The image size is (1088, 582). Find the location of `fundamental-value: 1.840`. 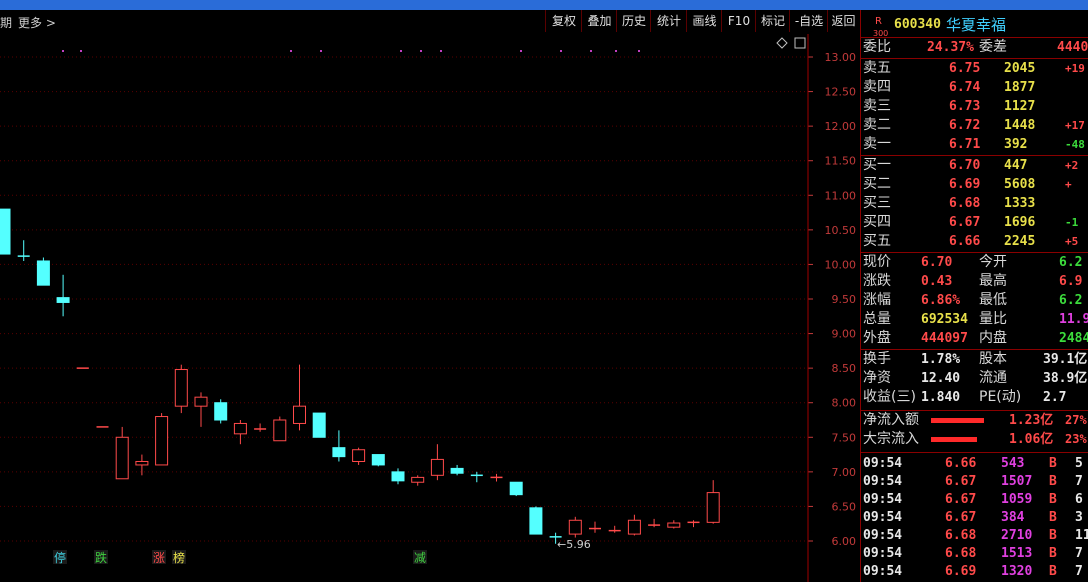

fundamental-value: 1.840 is located at coordinates (941, 397).